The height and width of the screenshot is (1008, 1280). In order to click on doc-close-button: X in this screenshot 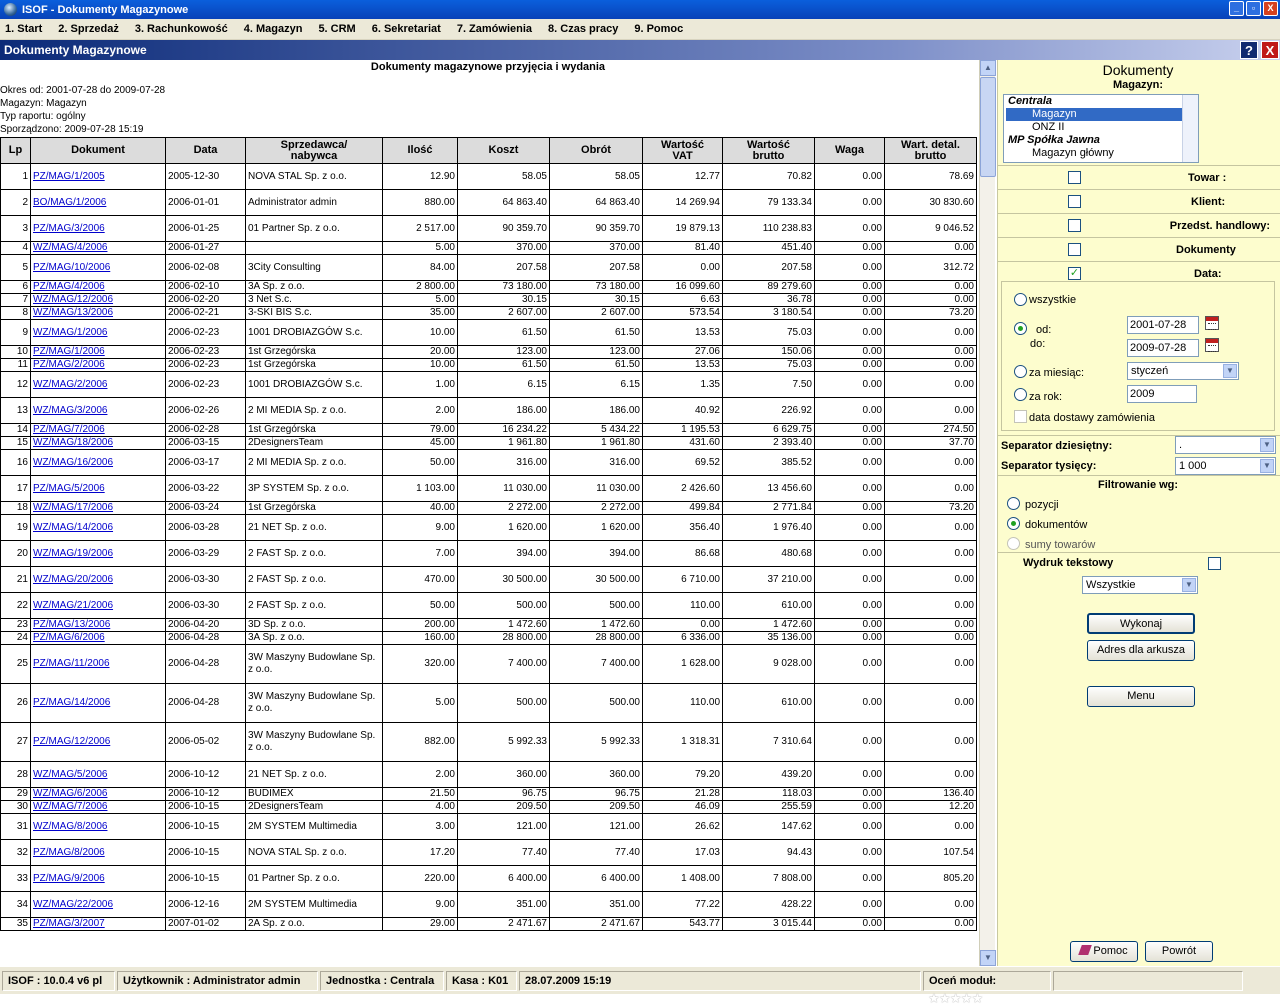, I will do `click(1270, 50)`.